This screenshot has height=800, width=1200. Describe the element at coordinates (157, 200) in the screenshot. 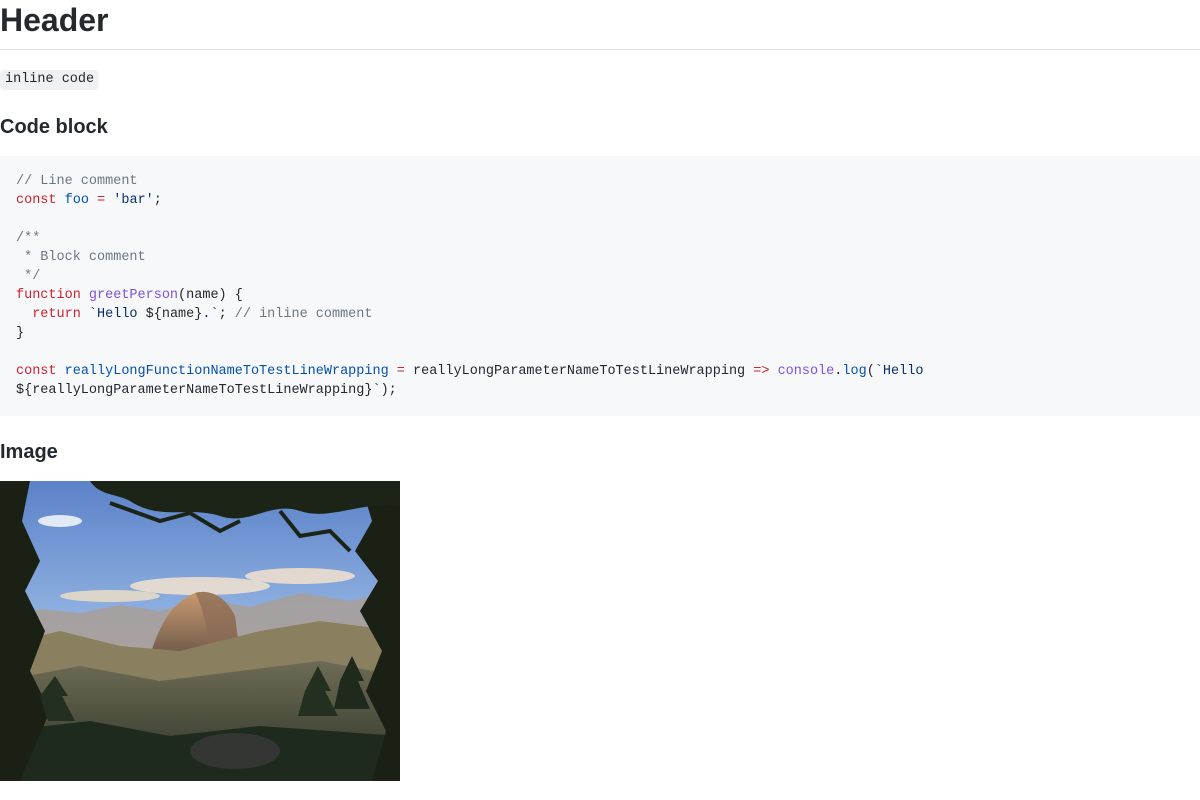

I see `semicolon: ;` at that location.